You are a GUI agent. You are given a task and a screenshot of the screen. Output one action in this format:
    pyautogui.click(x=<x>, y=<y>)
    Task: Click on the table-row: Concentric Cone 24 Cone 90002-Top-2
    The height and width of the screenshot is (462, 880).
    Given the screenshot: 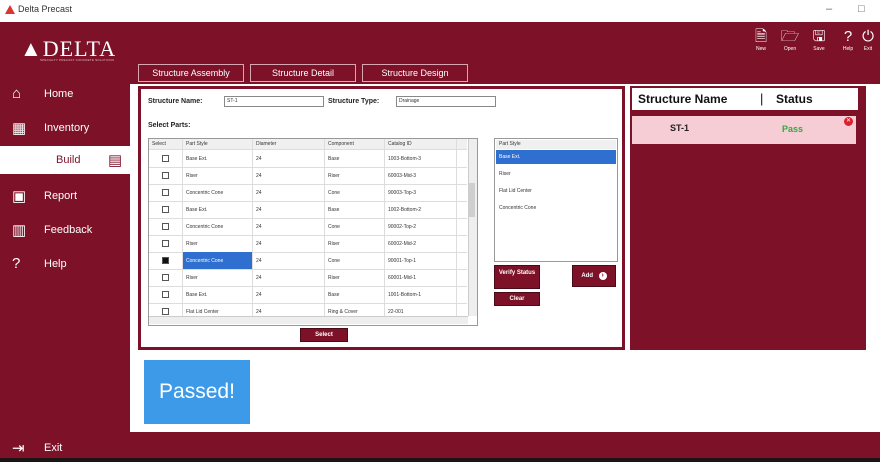 What is the action you would take?
    pyautogui.click(x=308, y=227)
    